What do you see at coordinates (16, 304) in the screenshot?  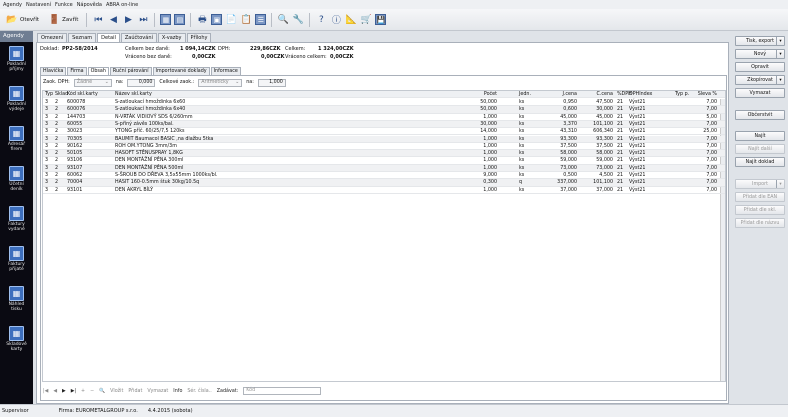 I see `sidebar-item: ▦ Náhled tisku` at bounding box center [16, 304].